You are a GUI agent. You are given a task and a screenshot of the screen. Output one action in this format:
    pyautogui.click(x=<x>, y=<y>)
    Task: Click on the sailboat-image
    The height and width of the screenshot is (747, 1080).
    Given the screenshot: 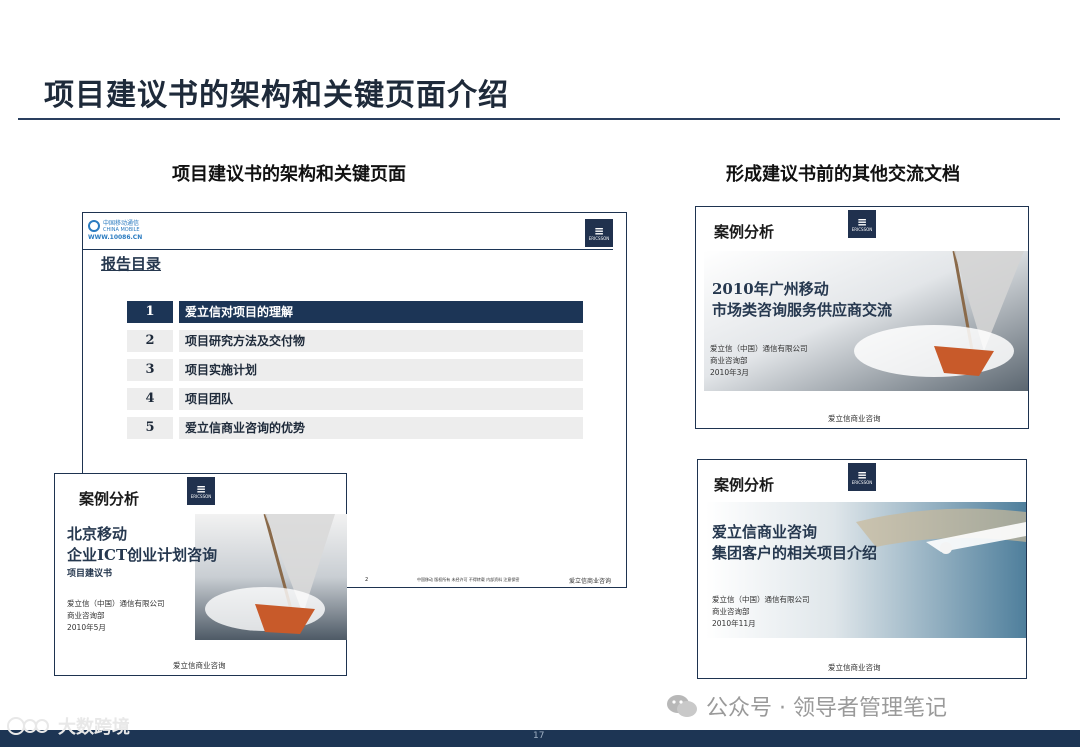 What is the action you would take?
    pyautogui.click(x=271, y=577)
    